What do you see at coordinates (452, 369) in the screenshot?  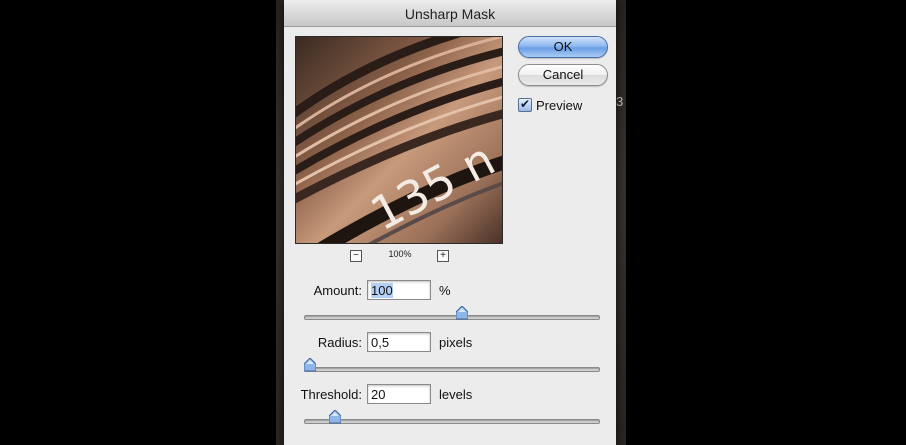 I see `radius-slider-track` at bounding box center [452, 369].